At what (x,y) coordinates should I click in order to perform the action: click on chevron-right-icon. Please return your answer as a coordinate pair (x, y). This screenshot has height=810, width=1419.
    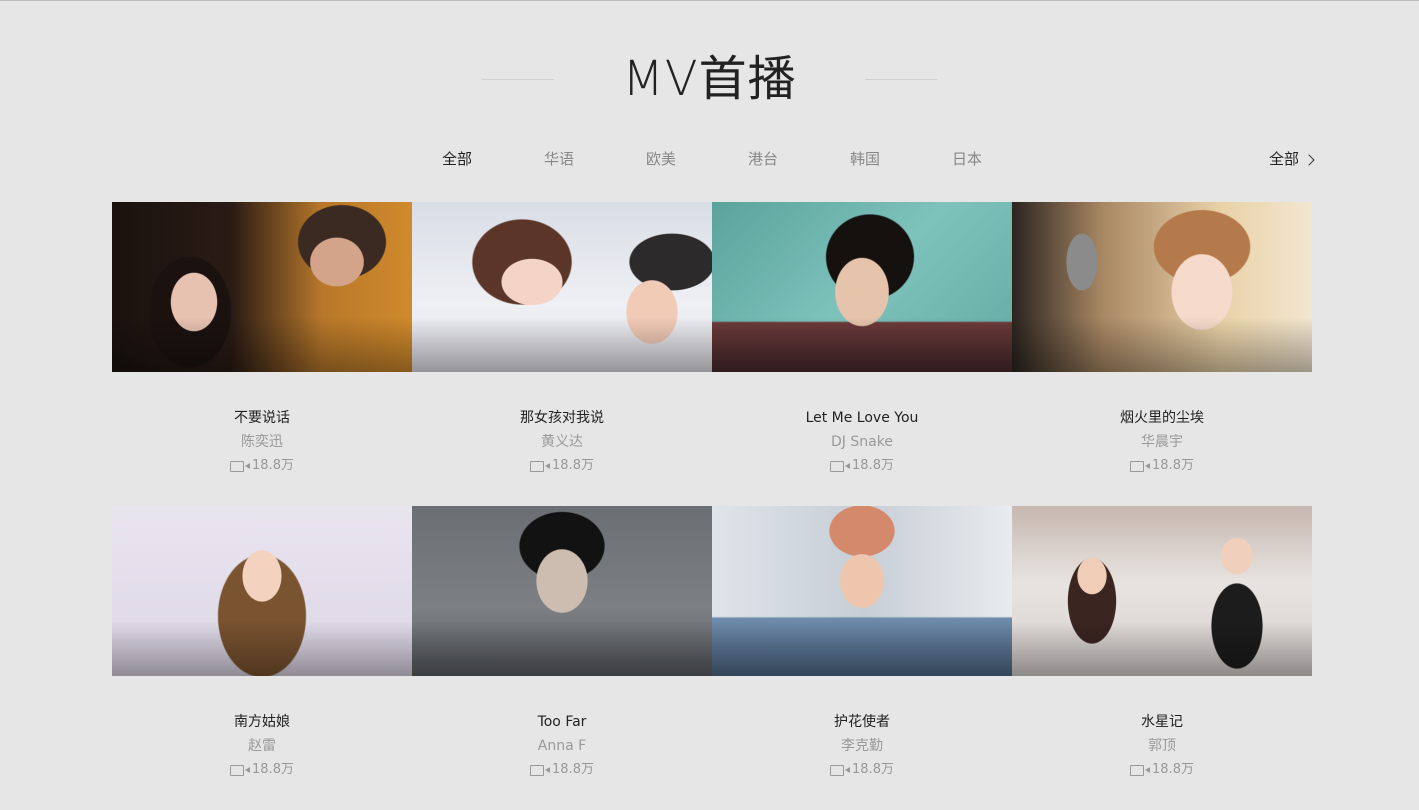
    Looking at the image, I should click on (1309, 159).